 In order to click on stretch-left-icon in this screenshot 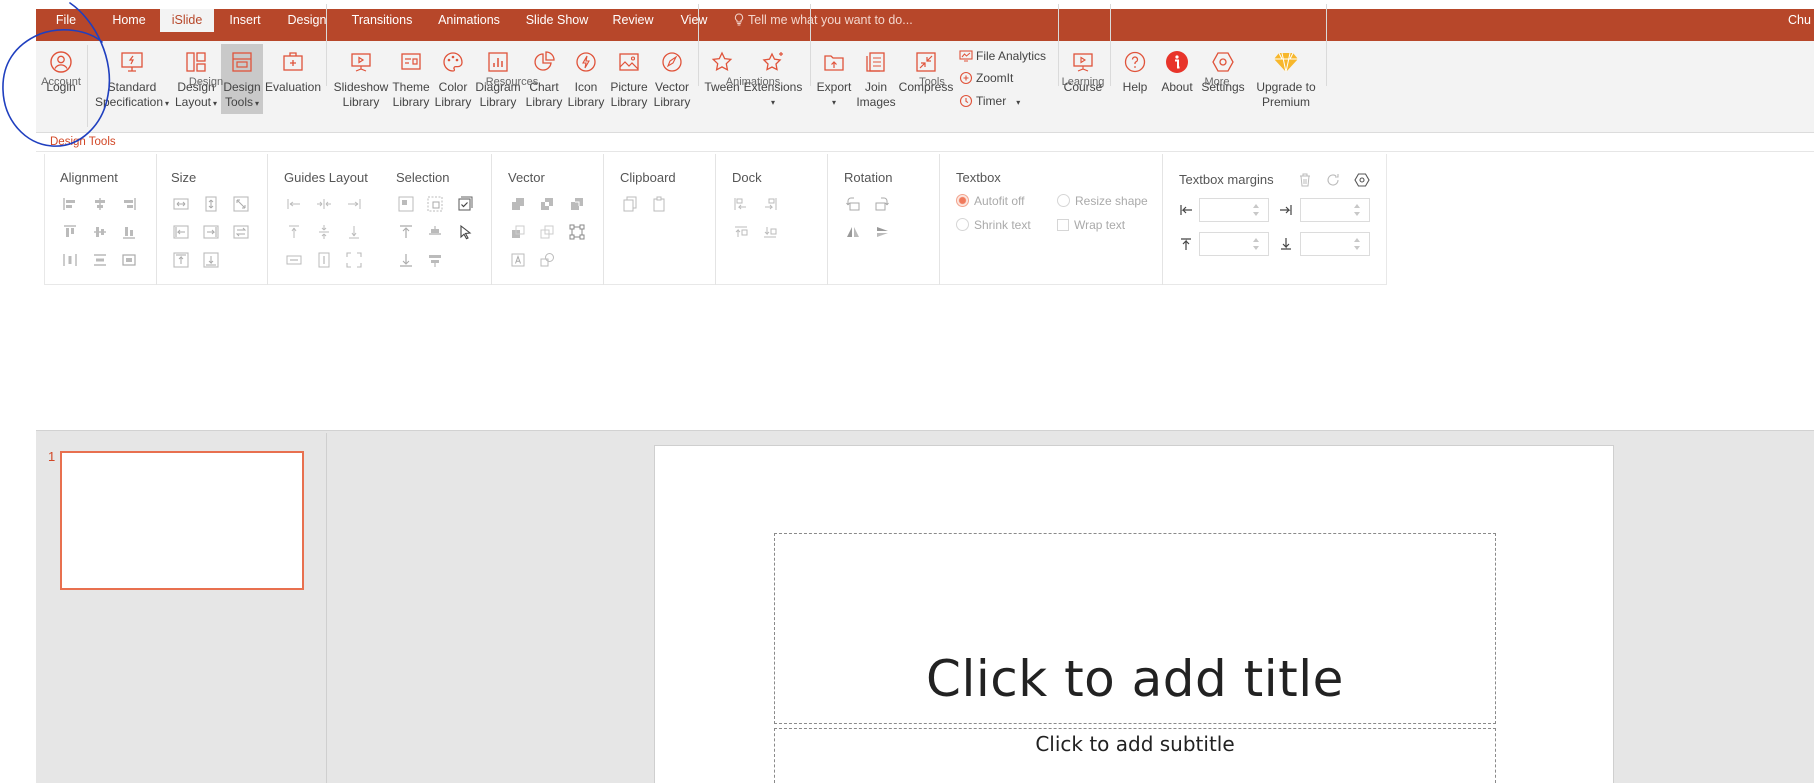, I will do `click(181, 232)`.